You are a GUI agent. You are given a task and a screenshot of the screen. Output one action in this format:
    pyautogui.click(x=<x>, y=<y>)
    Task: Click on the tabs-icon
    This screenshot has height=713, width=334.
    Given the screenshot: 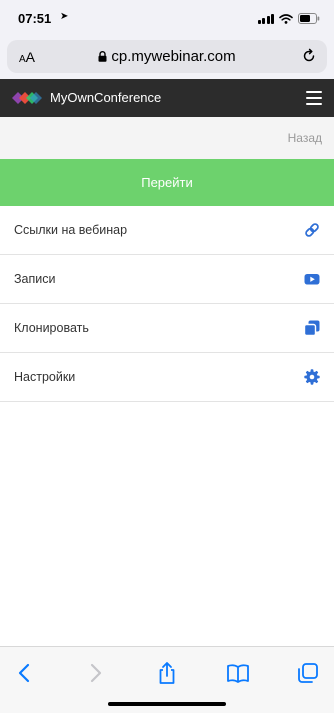 What is the action you would take?
    pyautogui.click(x=308, y=673)
    